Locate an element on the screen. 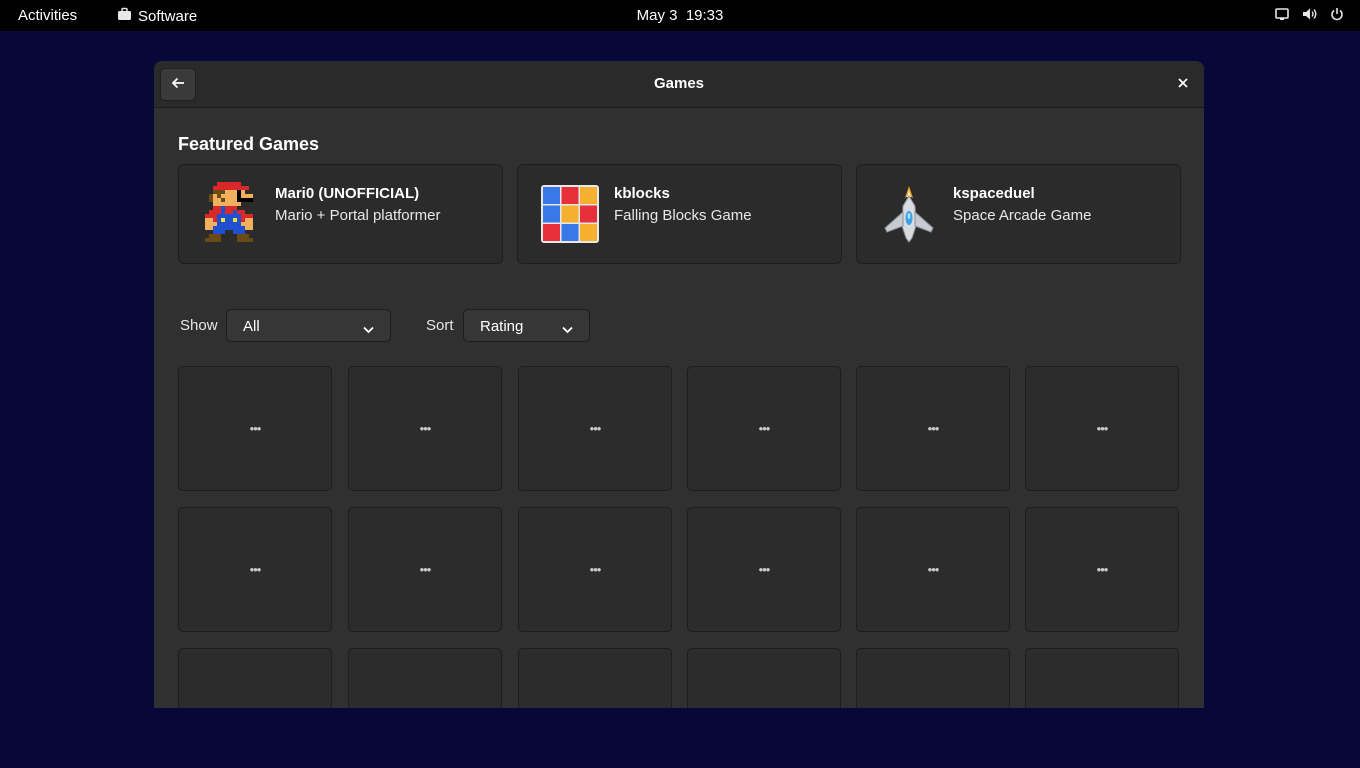 This screenshot has width=1360, height=768. sort-dropdown: Rating is located at coordinates (526, 325).